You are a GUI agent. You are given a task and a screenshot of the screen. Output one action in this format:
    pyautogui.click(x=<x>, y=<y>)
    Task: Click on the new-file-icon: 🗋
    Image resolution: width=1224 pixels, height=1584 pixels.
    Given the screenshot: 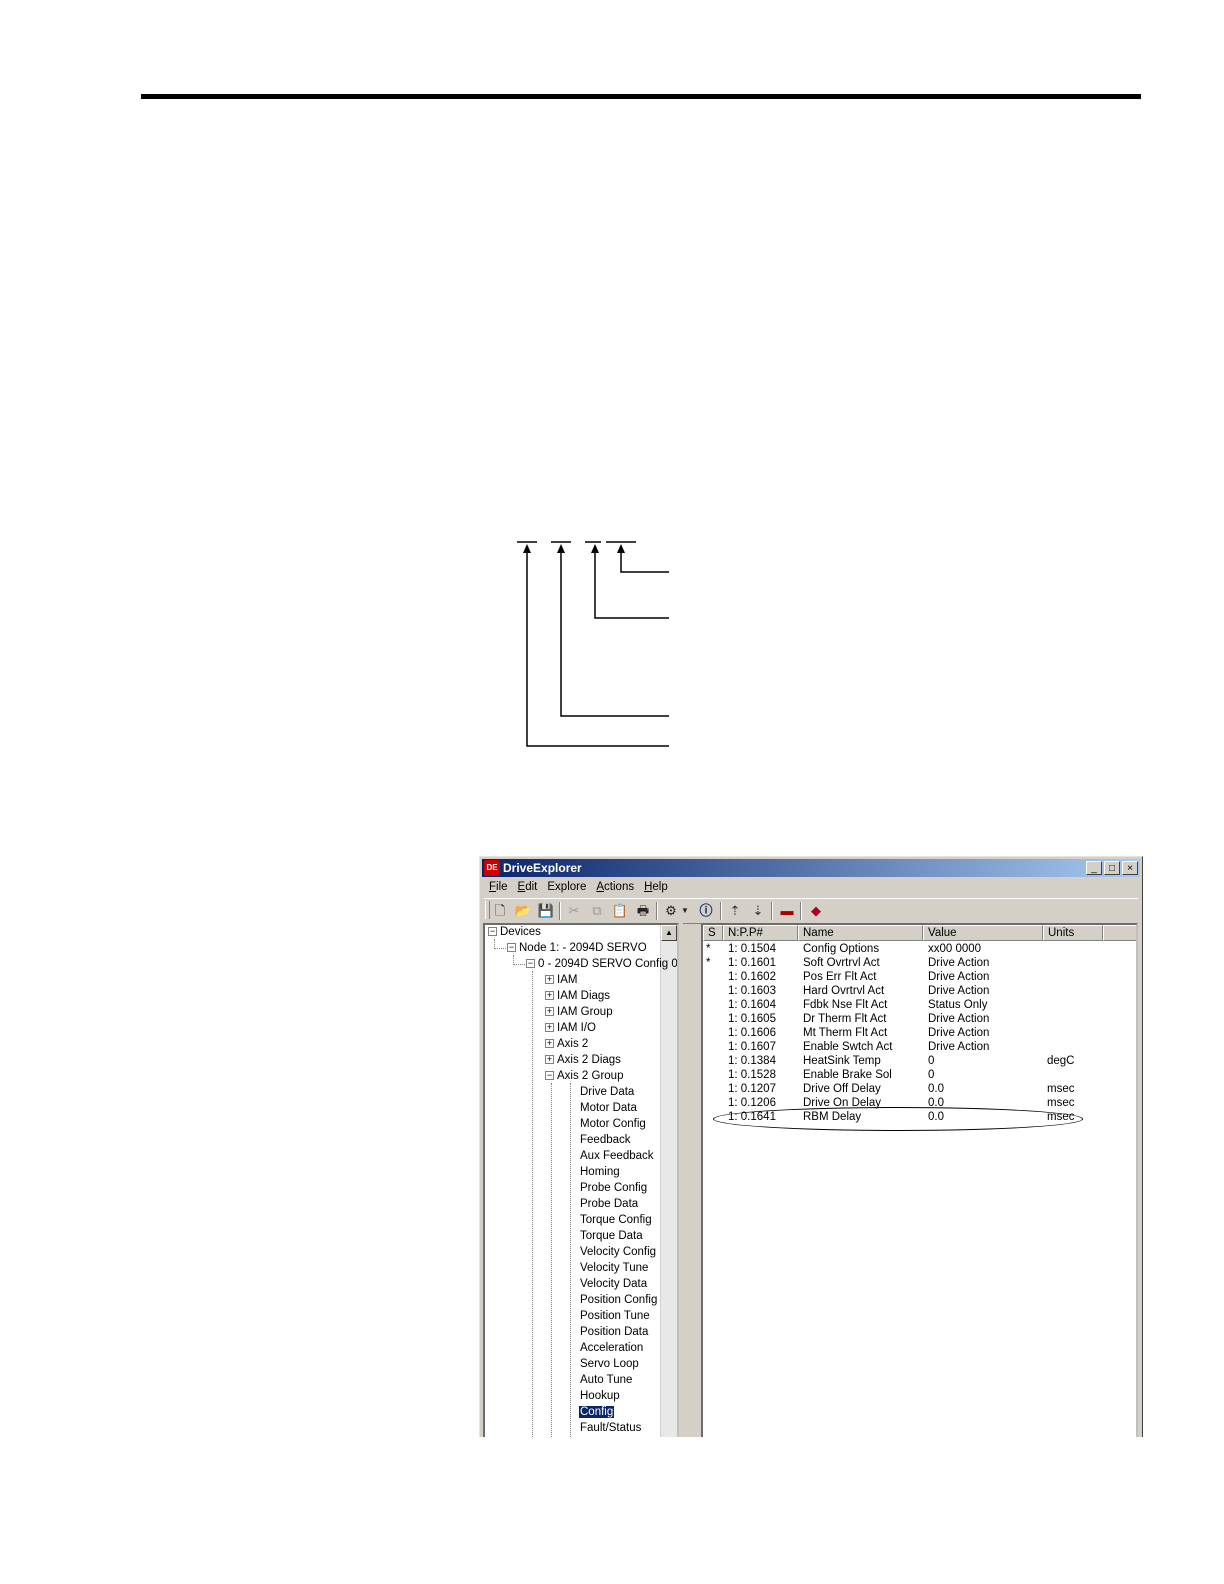 What is the action you would take?
    pyautogui.click(x=500, y=911)
    